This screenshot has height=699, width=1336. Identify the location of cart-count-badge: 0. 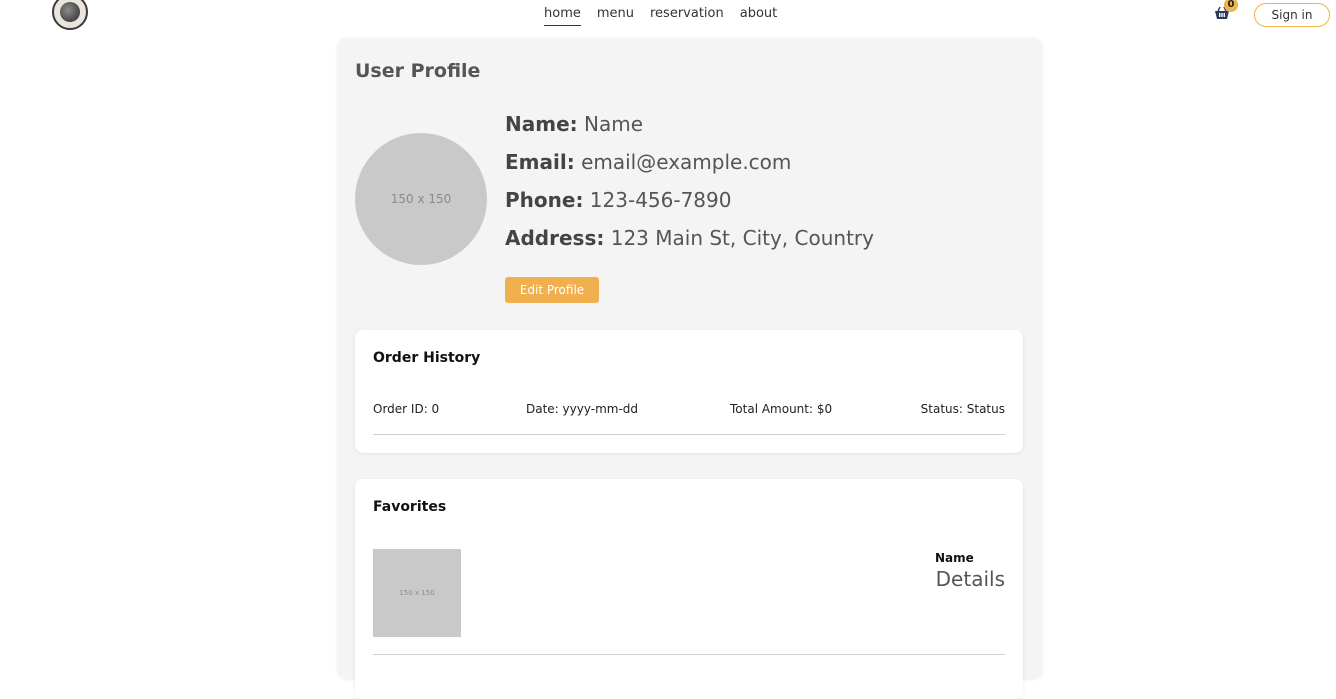
(1231, 6).